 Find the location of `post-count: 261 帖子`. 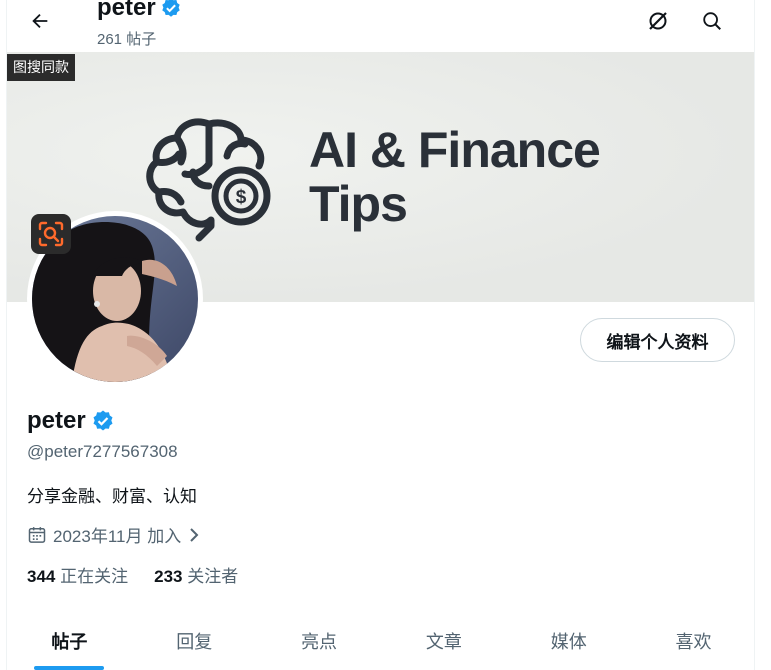

post-count: 261 帖子 is located at coordinates (127, 39).